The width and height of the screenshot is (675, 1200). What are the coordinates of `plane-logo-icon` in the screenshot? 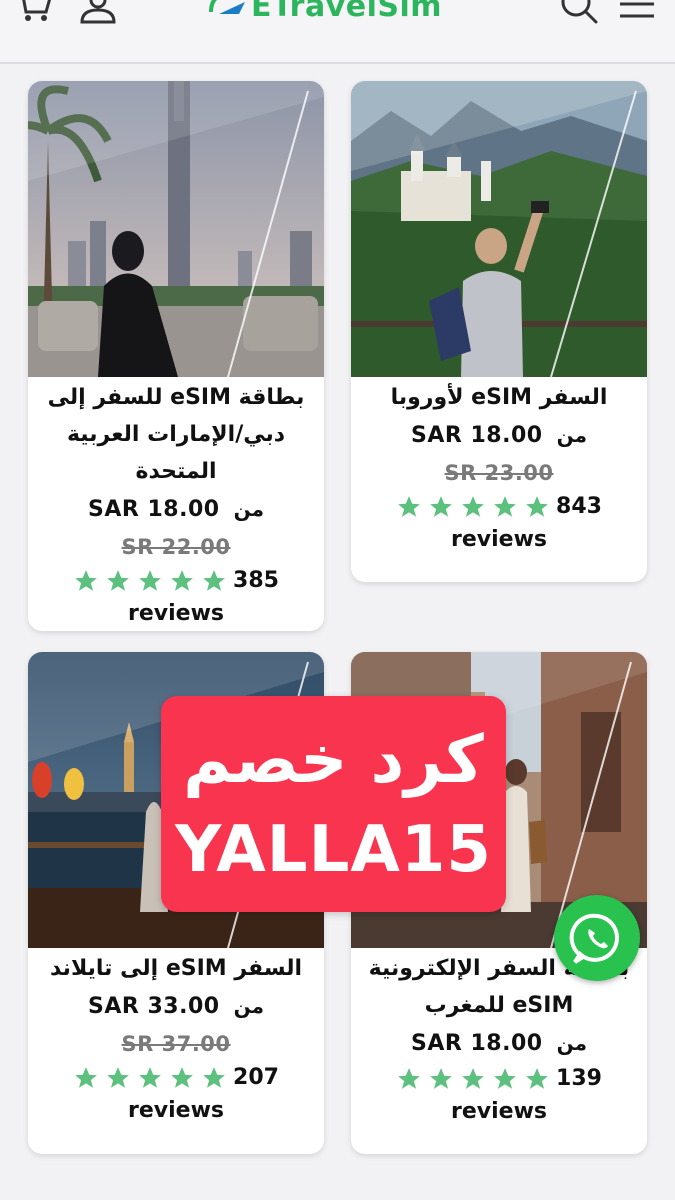 It's located at (227, 7).